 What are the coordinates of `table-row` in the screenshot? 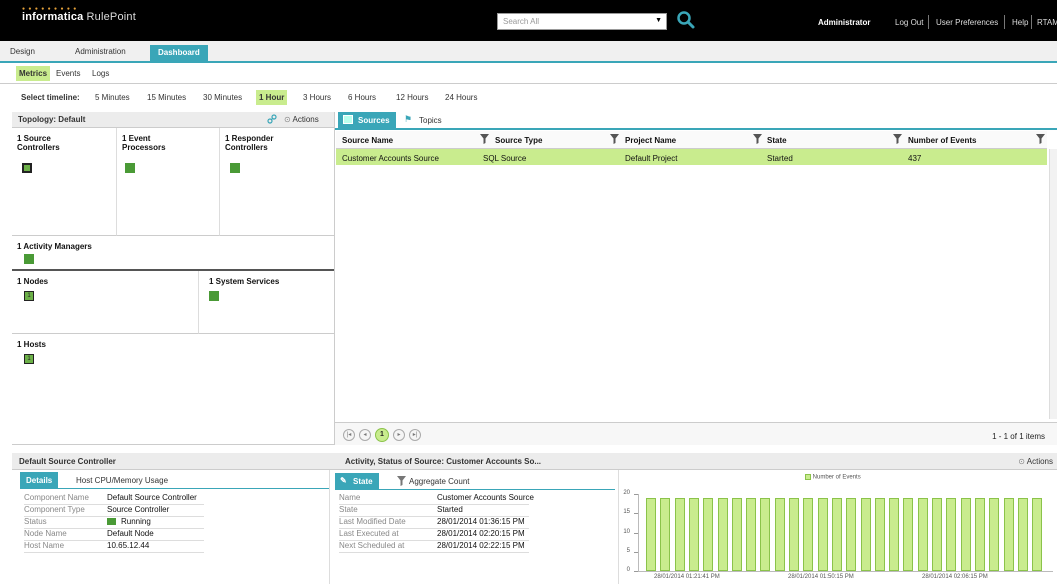 It's located at (691, 157).